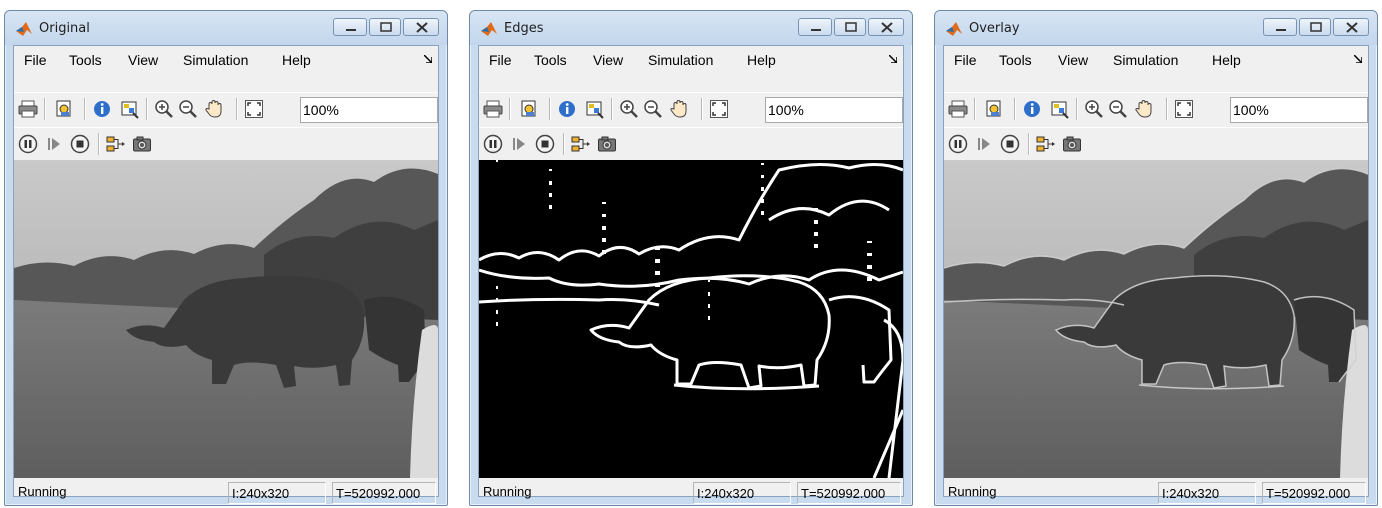 Image resolution: width=1382 pixels, height=508 pixels. What do you see at coordinates (691, 144) in the screenshot?
I see `playback-toolbar` at bounding box center [691, 144].